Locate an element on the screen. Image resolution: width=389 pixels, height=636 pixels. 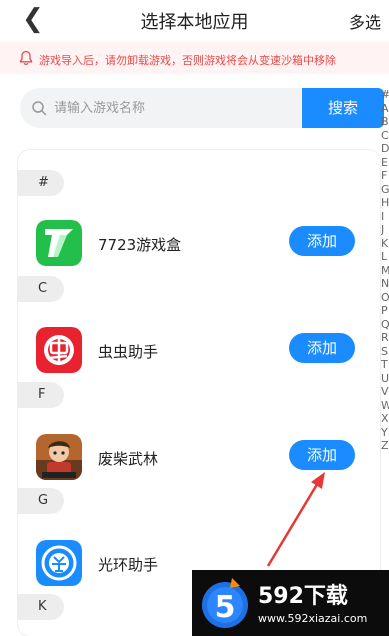
section-header-f: F is located at coordinates (41, 395).